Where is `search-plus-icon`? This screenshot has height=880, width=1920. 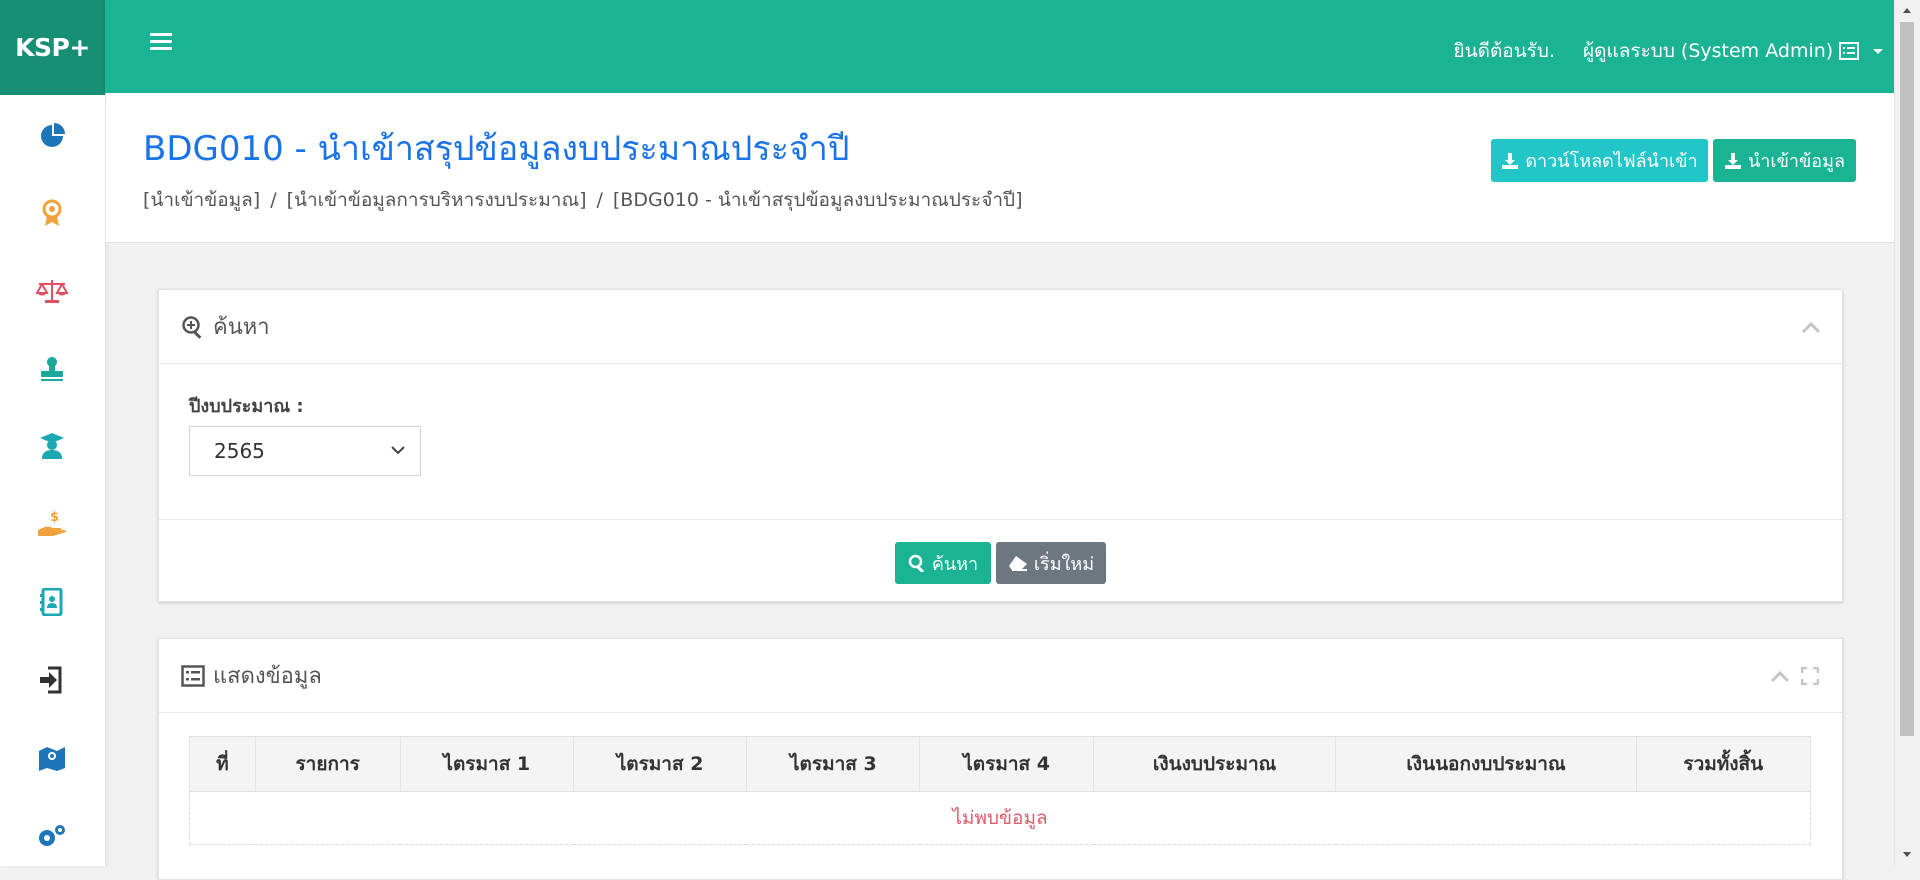 search-plus-icon is located at coordinates (192, 327).